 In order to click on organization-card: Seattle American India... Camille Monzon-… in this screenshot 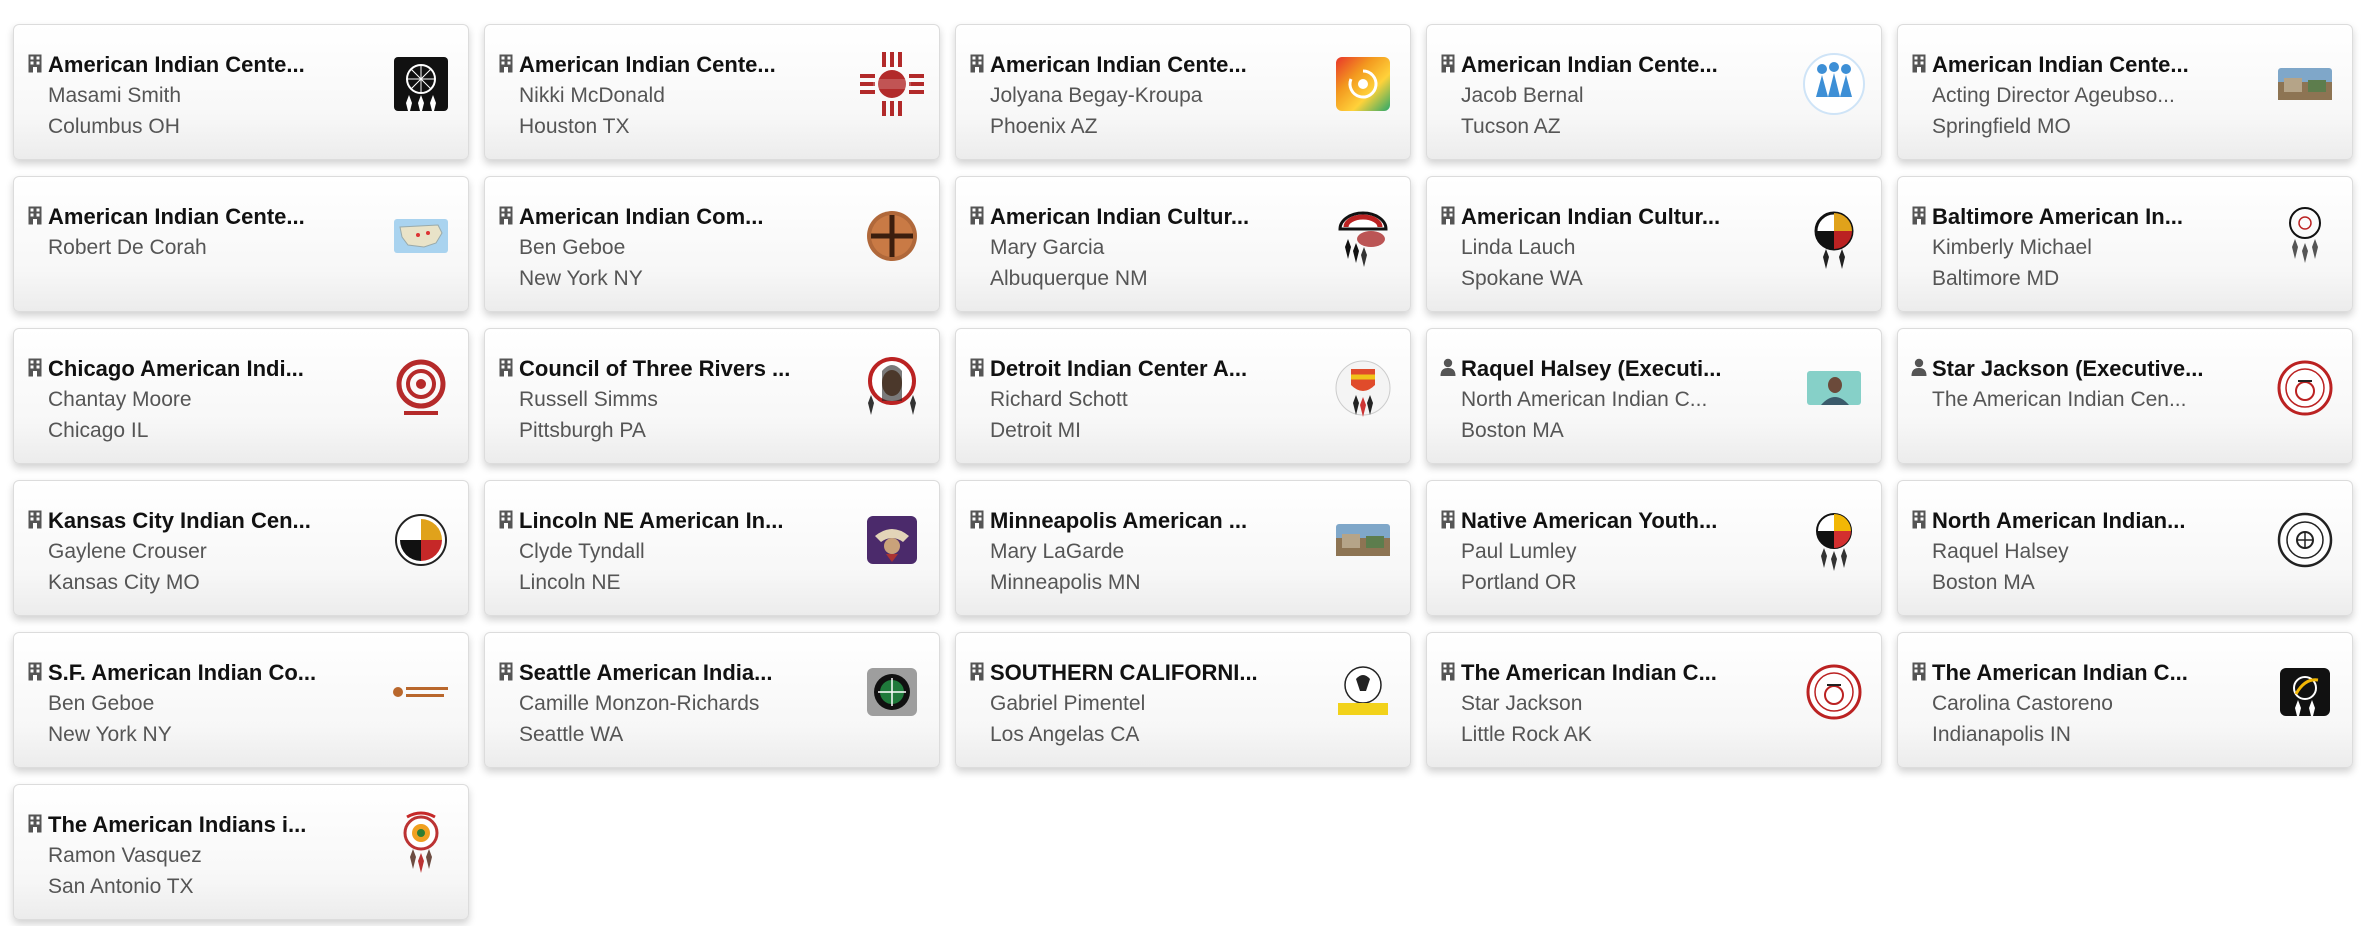, I will do `click(712, 700)`.